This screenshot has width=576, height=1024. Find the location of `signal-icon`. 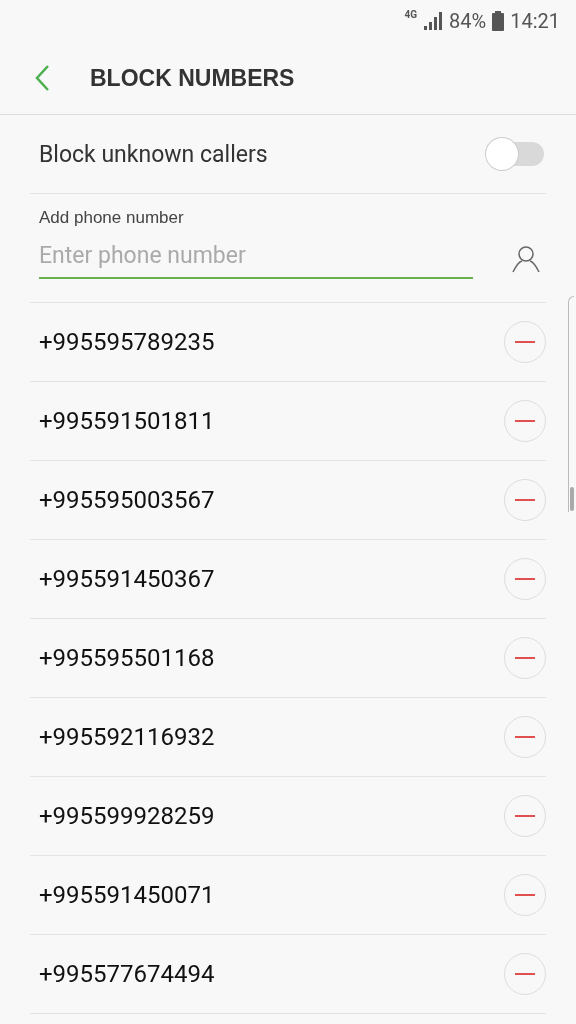

signal-icon is located at coordinates (433, 21).